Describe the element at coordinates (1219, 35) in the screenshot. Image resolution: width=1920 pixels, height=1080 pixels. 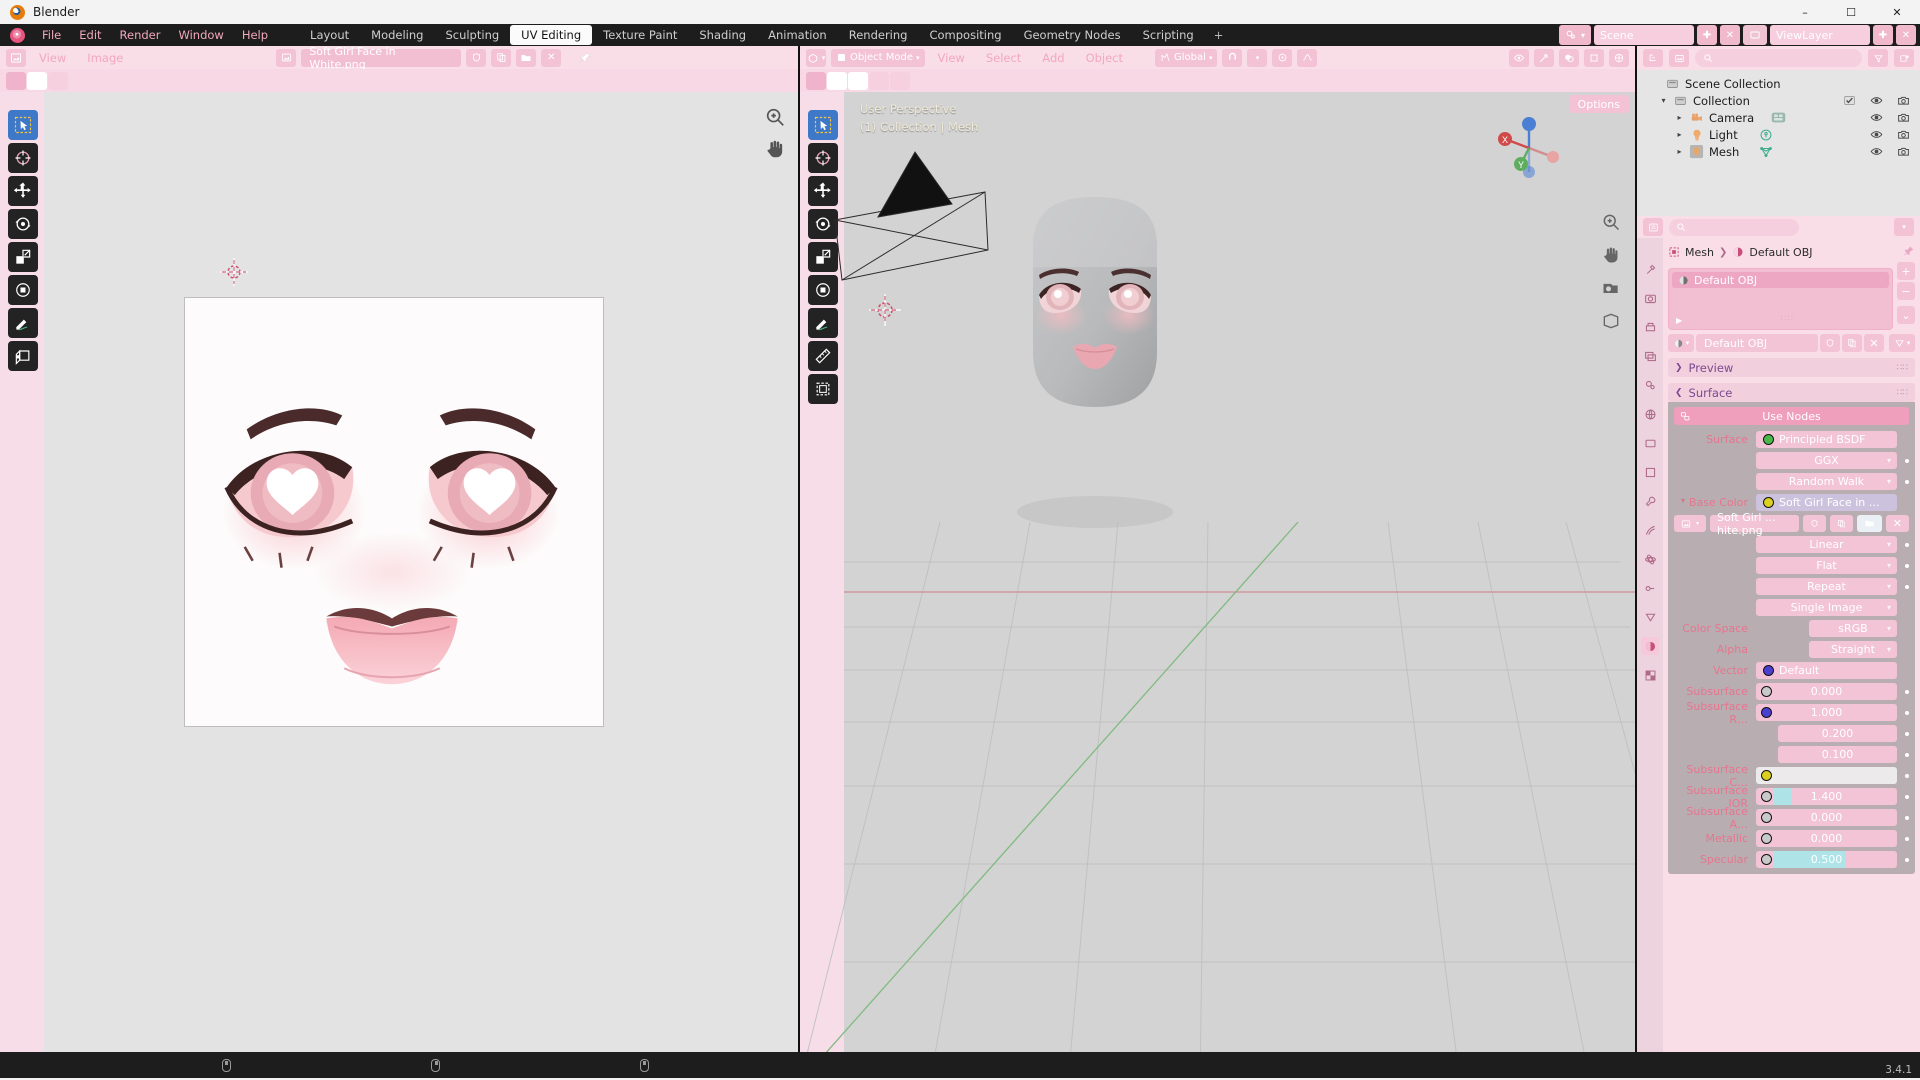
I see `add-workspace-button: +` at that location.